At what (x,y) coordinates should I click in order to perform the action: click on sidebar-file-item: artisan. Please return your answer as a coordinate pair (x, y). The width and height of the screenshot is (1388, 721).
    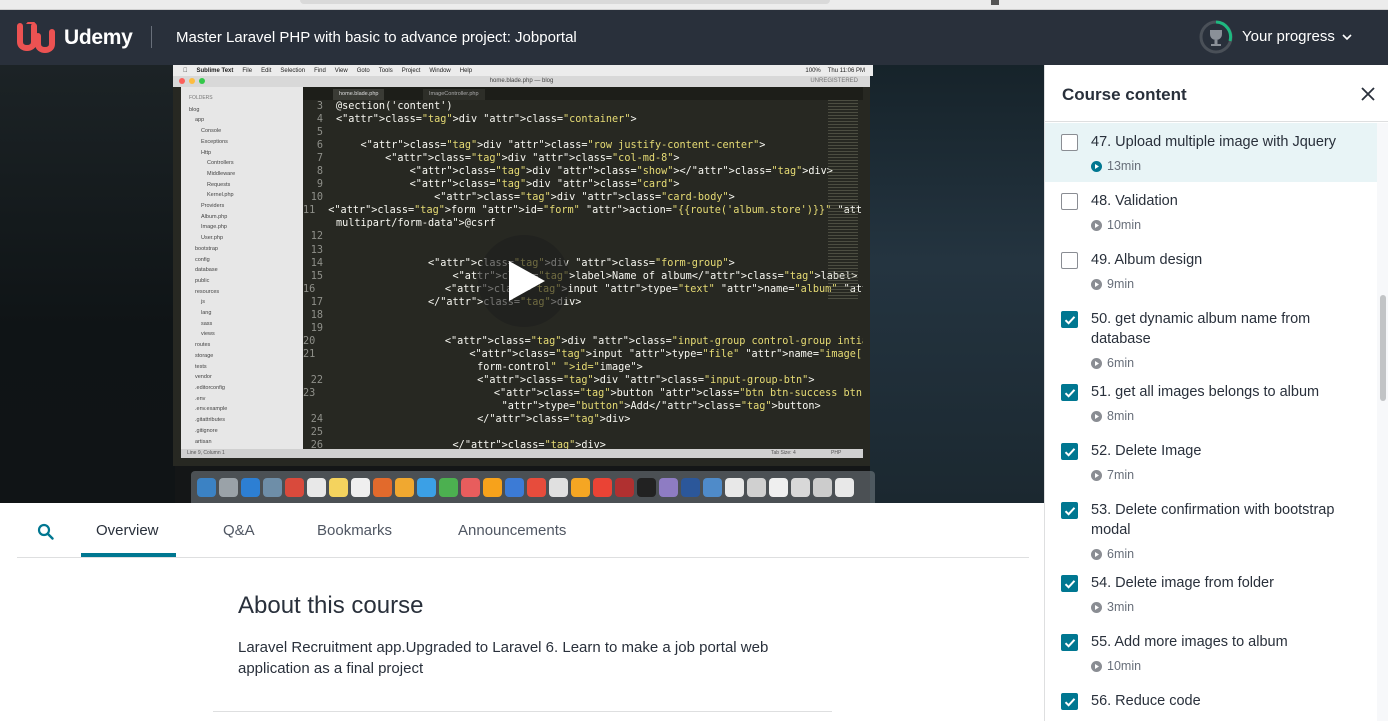
    Looking at the image, I should click on (203, 441).